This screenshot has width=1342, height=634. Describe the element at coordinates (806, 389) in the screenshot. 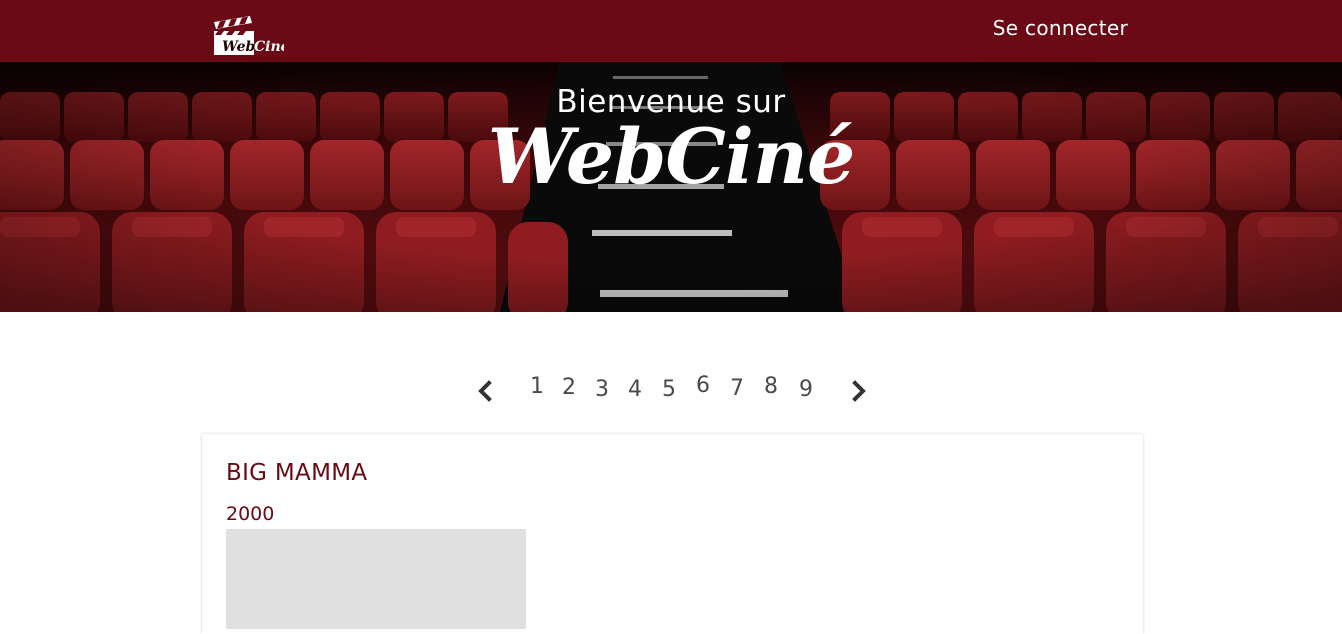

I see `page-link-9: 9` at that location.